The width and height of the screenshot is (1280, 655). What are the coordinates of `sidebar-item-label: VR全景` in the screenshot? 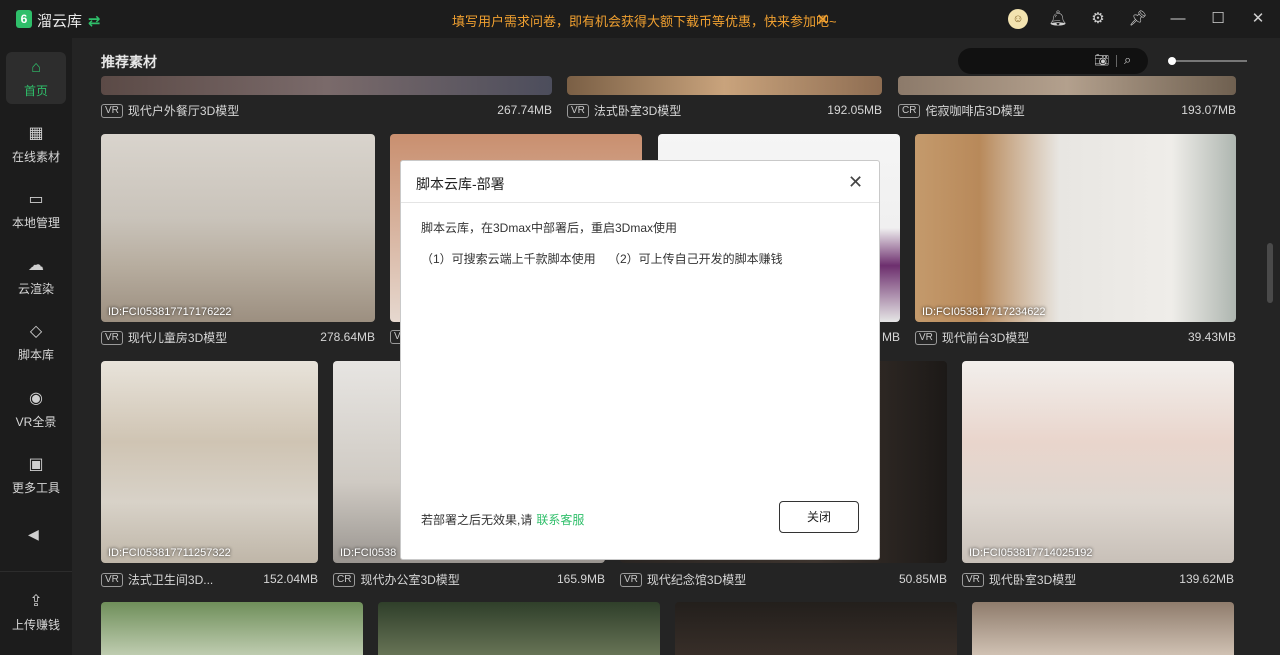 It's located at (36, 422).